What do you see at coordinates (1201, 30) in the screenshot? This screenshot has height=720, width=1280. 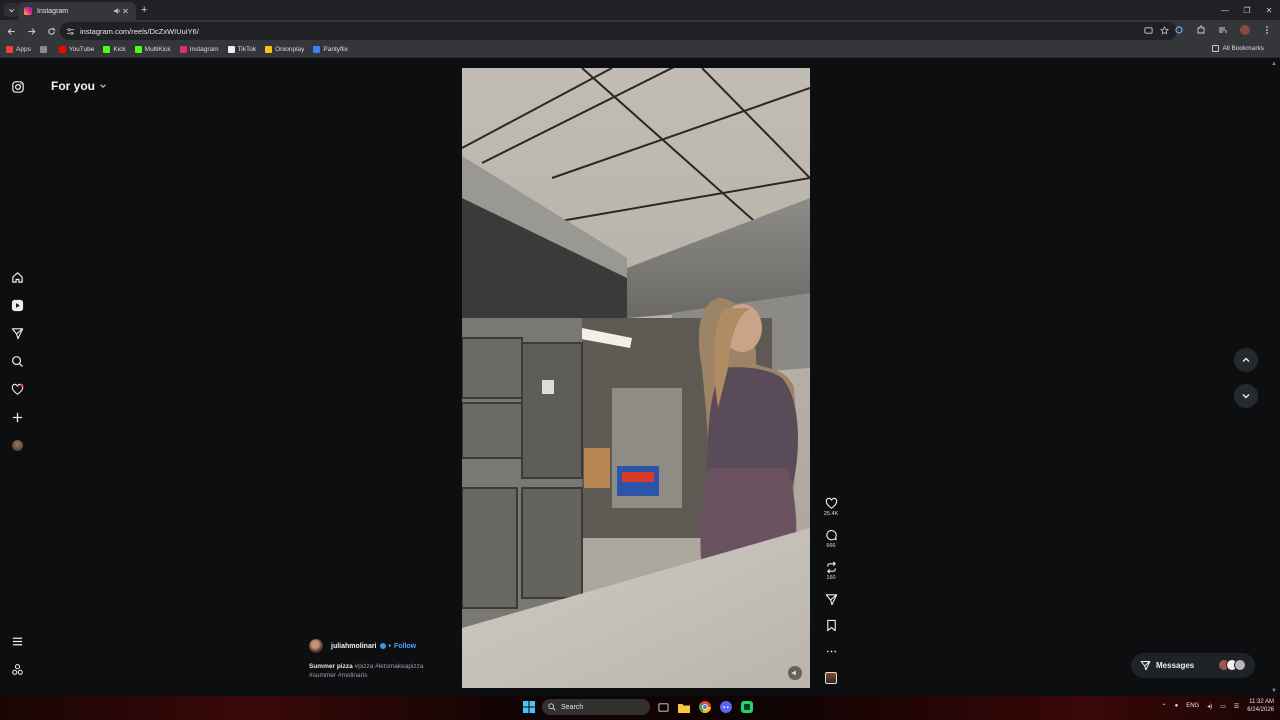 I see `puzzle-icon` at bounding box center [1201, 30].